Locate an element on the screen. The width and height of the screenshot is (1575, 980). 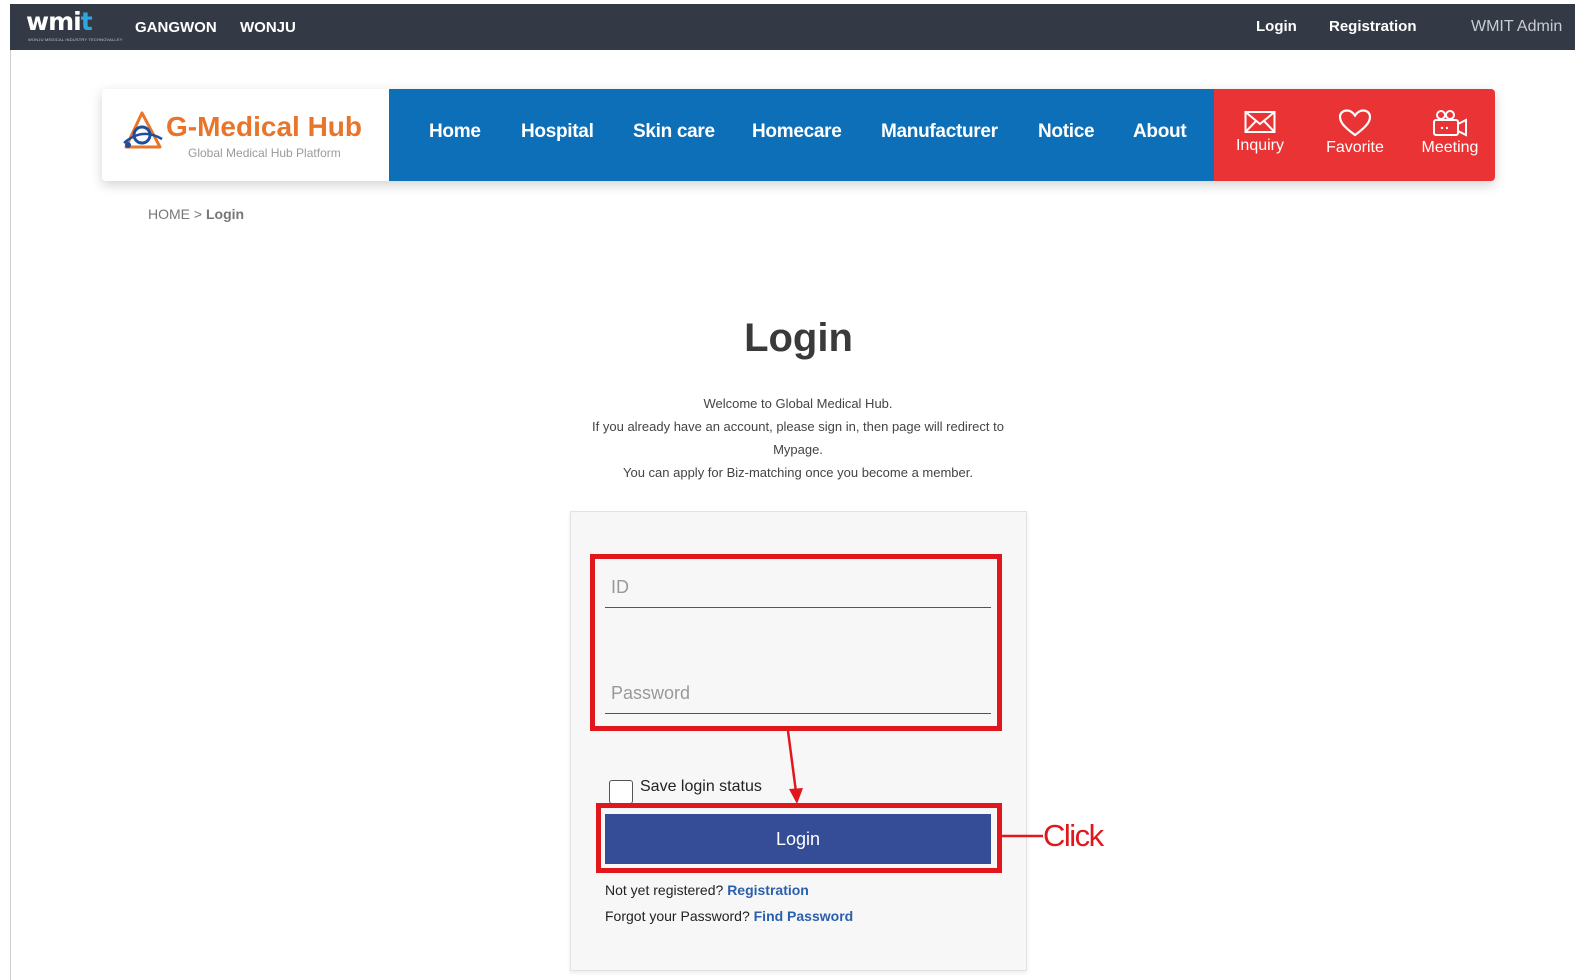
find-password-link: Find Password is located at coordinates (804, 916).